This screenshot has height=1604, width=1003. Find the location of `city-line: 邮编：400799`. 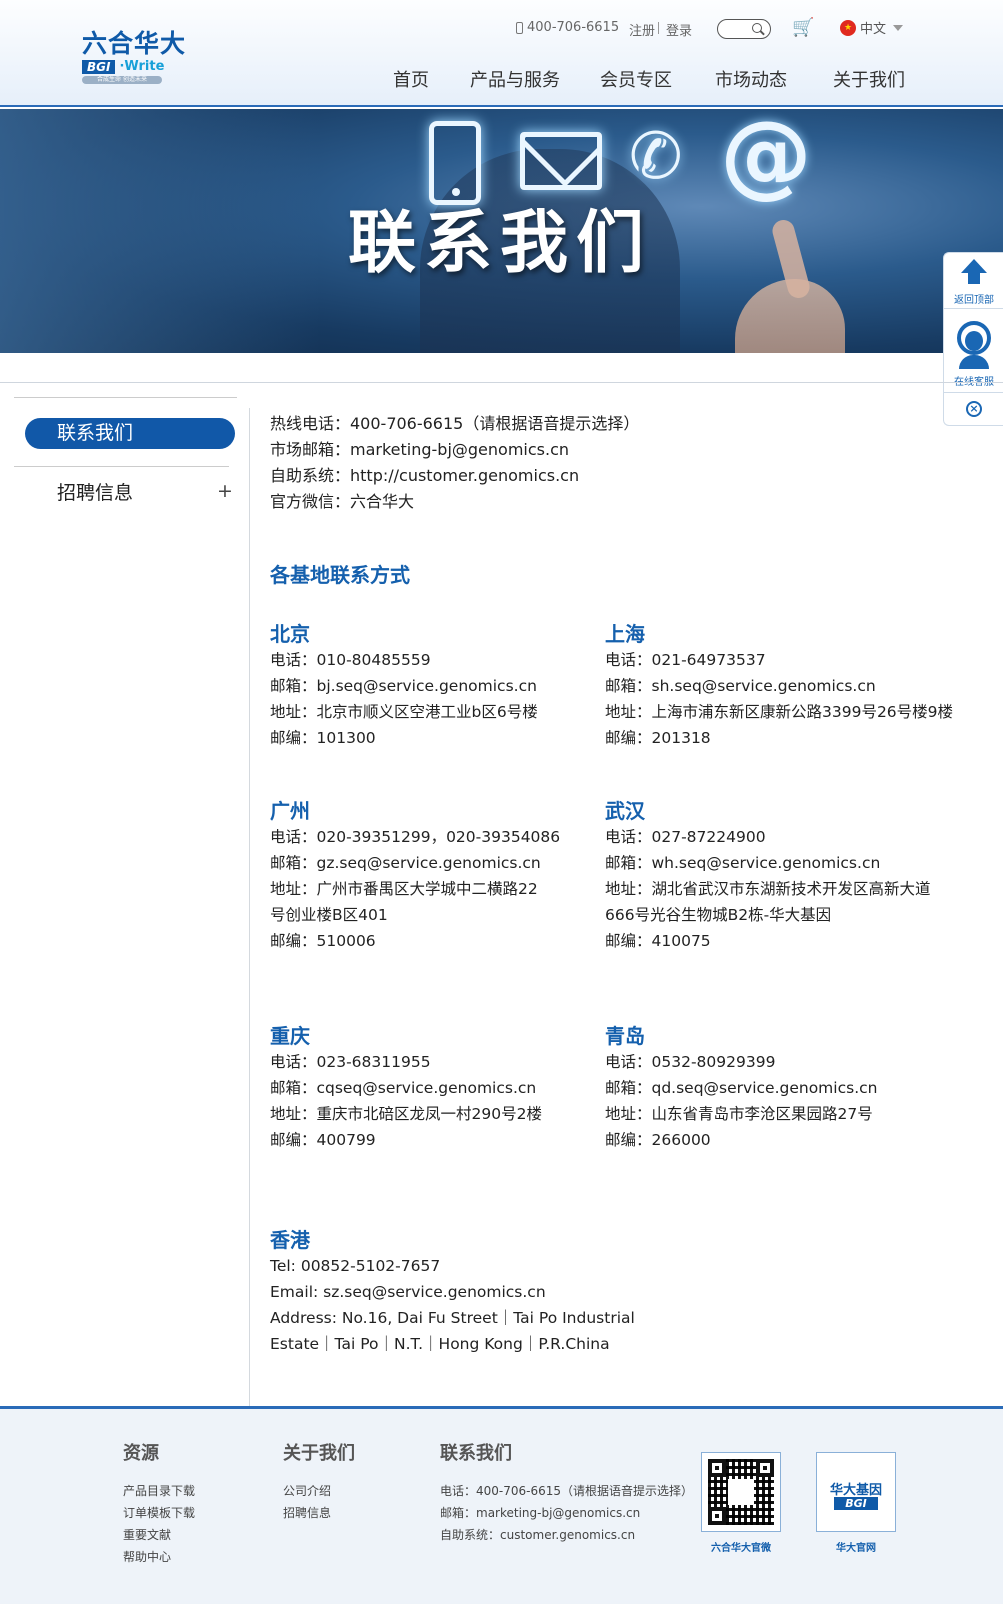

city-line: 邮编：400799 is located at coordinates (323, 1140).